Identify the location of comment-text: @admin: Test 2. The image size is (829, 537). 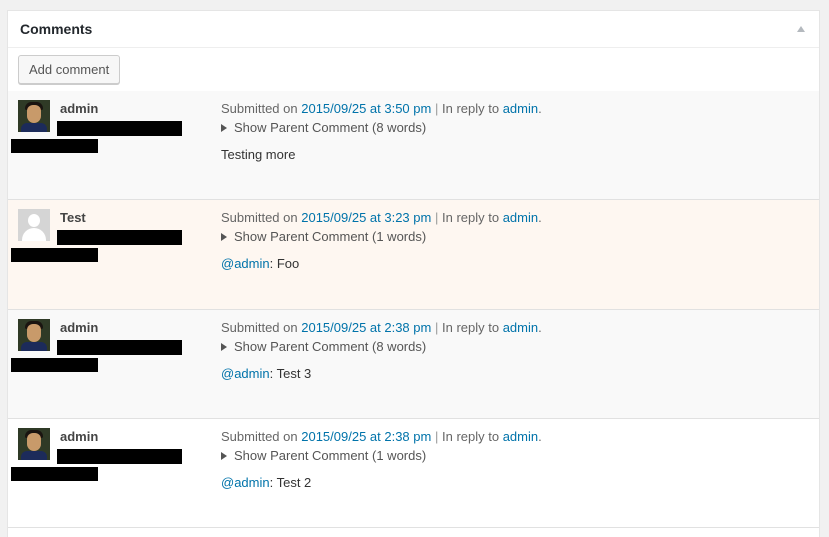
(266, 482).